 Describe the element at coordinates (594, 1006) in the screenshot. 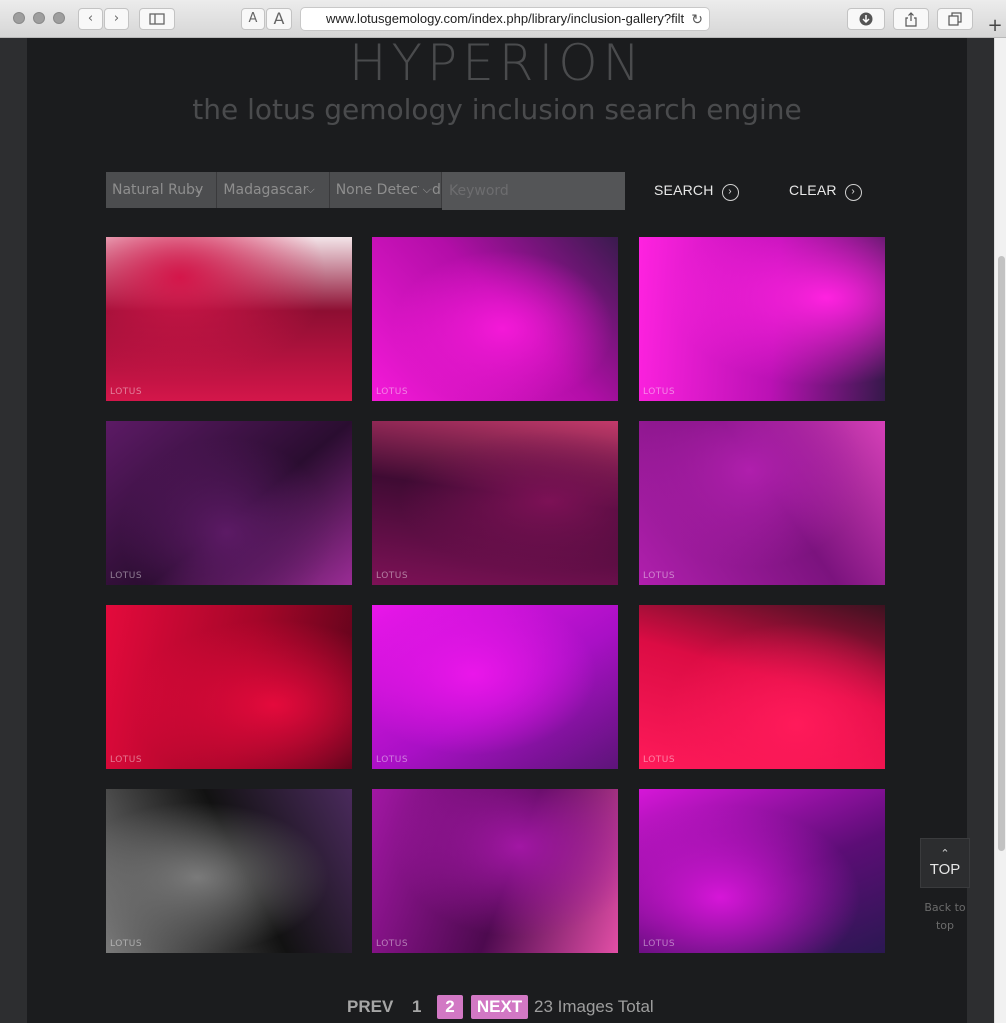

I see `images-total-count: 23 Images Total` at that location.